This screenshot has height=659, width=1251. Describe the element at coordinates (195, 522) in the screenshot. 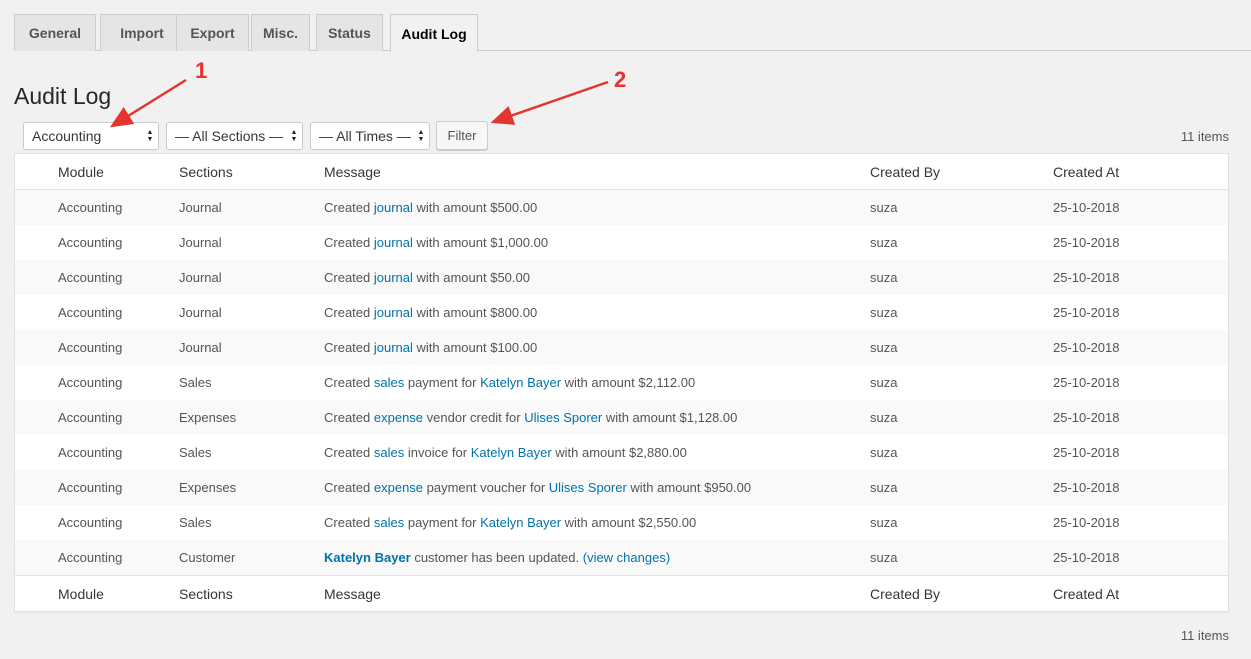

I see `cell-section: Sales` at that location.